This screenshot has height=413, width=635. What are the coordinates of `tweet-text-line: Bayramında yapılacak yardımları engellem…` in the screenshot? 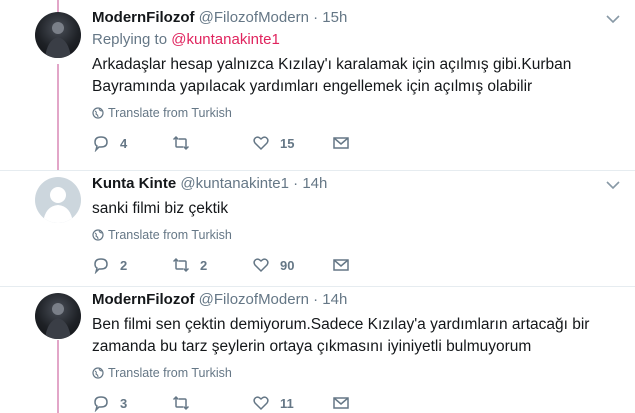 It's located at (312, 86).